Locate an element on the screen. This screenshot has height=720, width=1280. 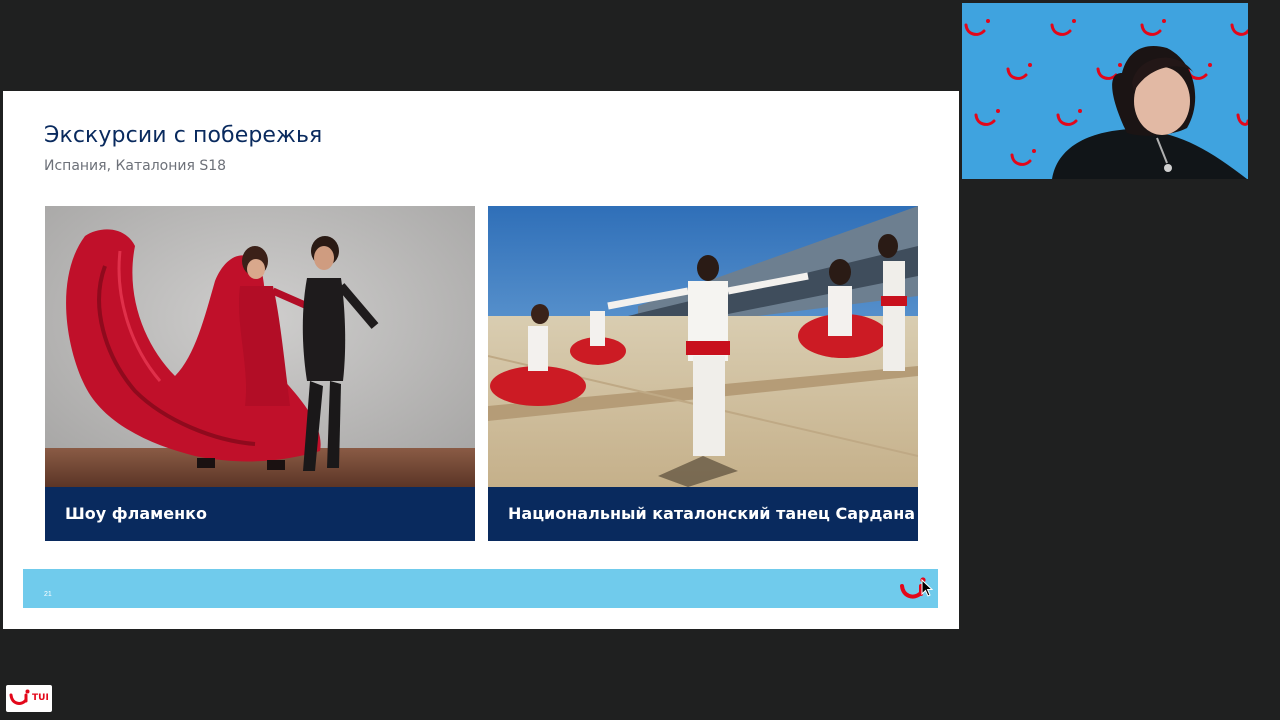
excursion-card-caption: Шоу фламенко is located at coordinates (260, 514).